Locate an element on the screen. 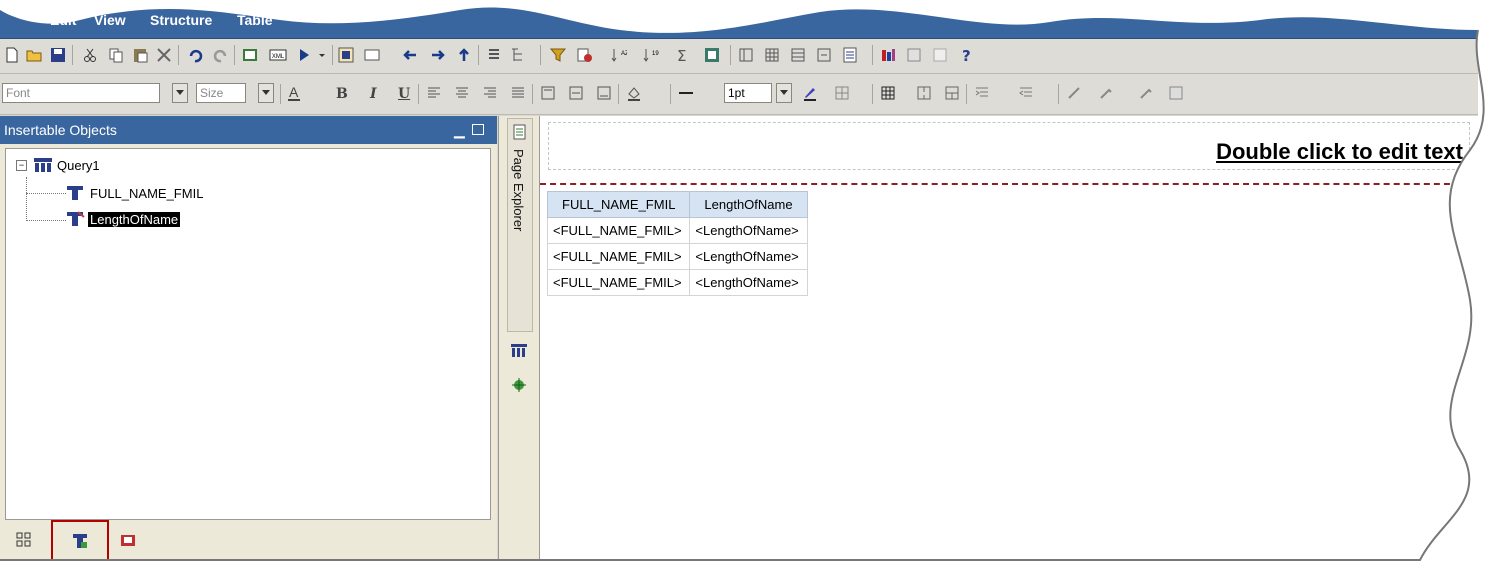 The height and width of the screenshot is (582, 1504). border-color-icon is located at coordinates (810, 93).